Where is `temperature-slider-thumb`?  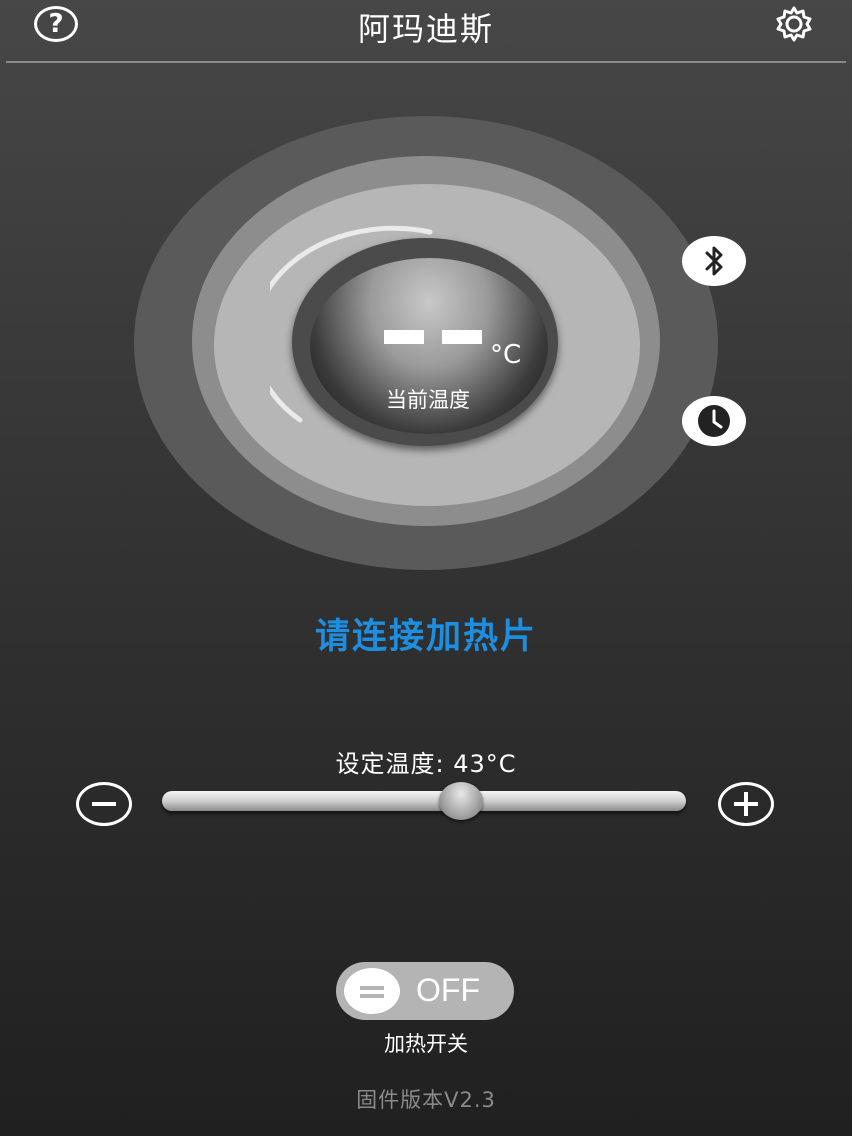 temperature-slider-thumb is located at coordinates (460, 801).